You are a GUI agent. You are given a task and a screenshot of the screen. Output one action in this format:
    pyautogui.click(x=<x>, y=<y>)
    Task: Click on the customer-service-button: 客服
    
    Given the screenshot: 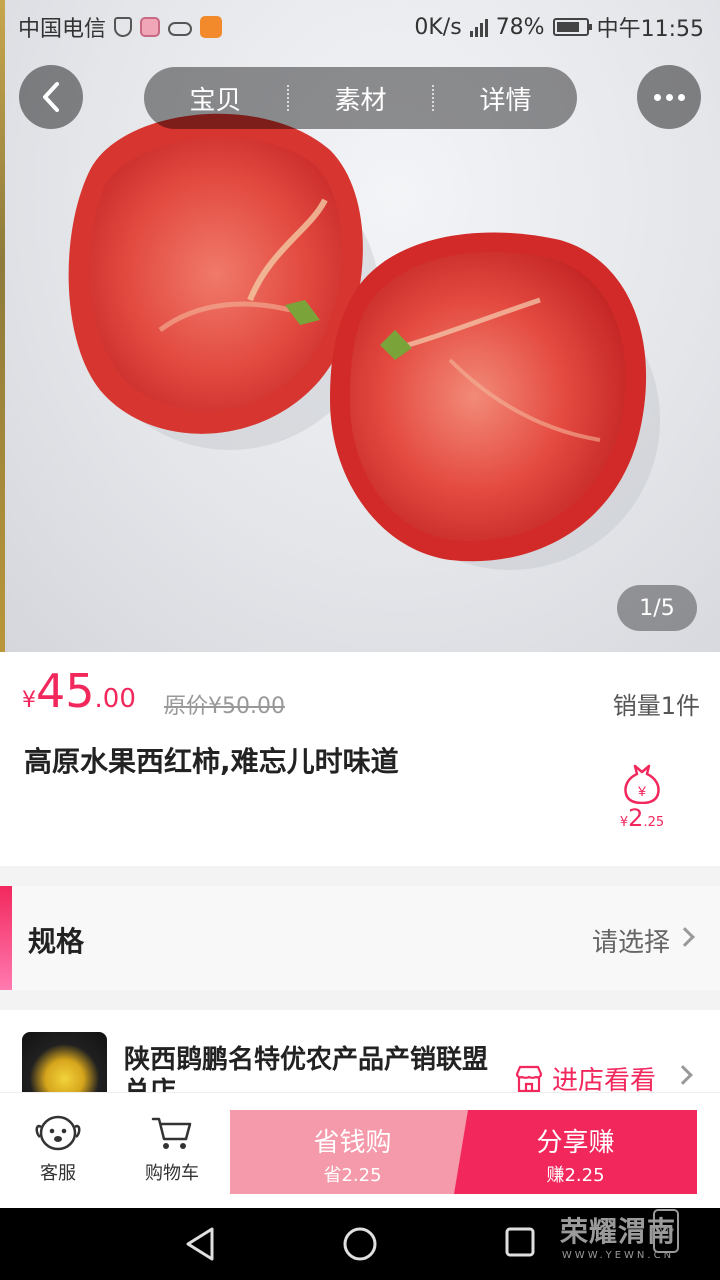 What is the action you would take?
    pyautogui.click(x=58, y=1149)
    